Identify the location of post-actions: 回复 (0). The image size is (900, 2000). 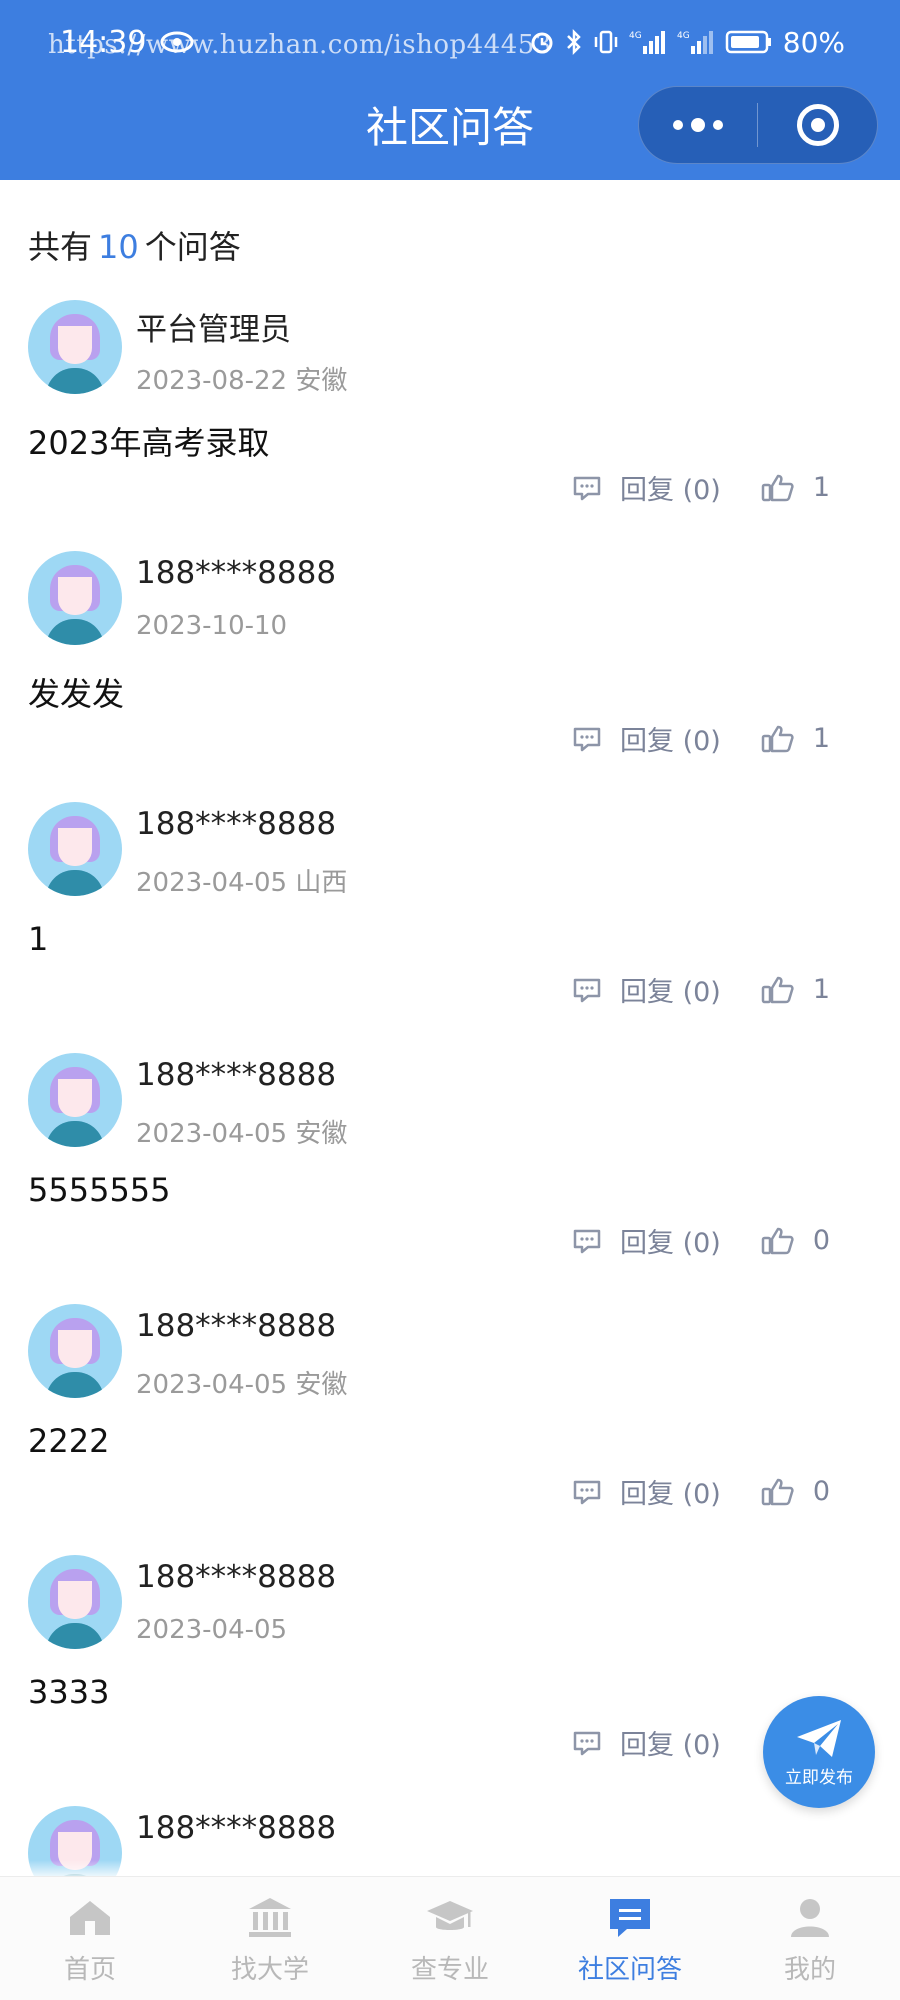
(646, 1742).